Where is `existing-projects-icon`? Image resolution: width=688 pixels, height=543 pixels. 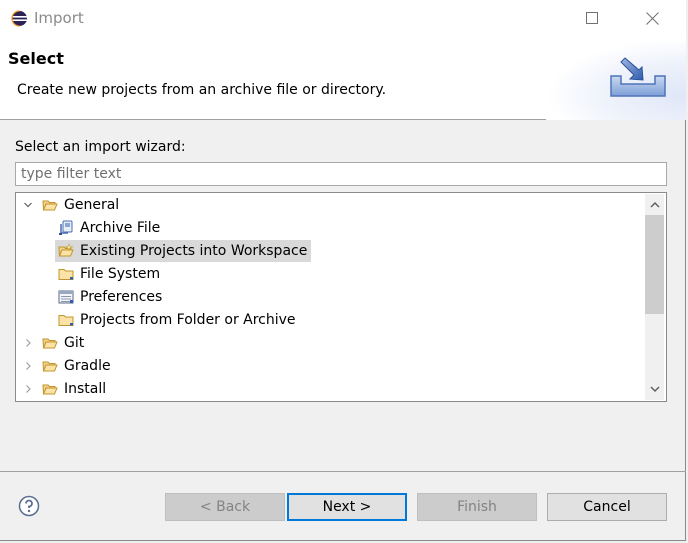
existing-projects-icon is located at coordinates (66, 251).